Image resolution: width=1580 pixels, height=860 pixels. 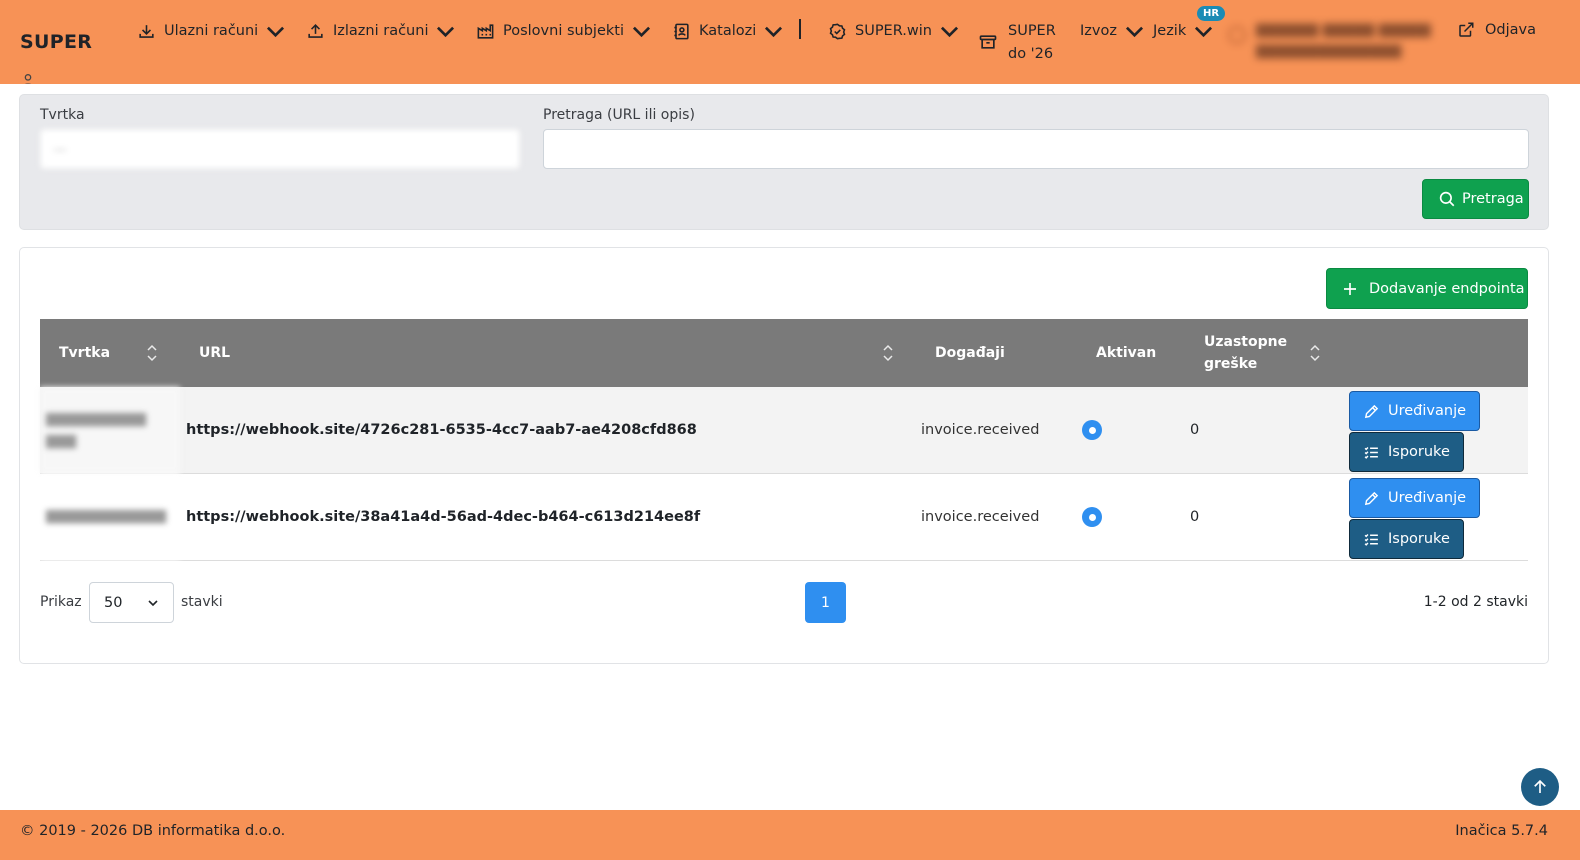 I want to click on column-header-consecutive-errors: Uzastopne greške, so click(x=1245, y=353).